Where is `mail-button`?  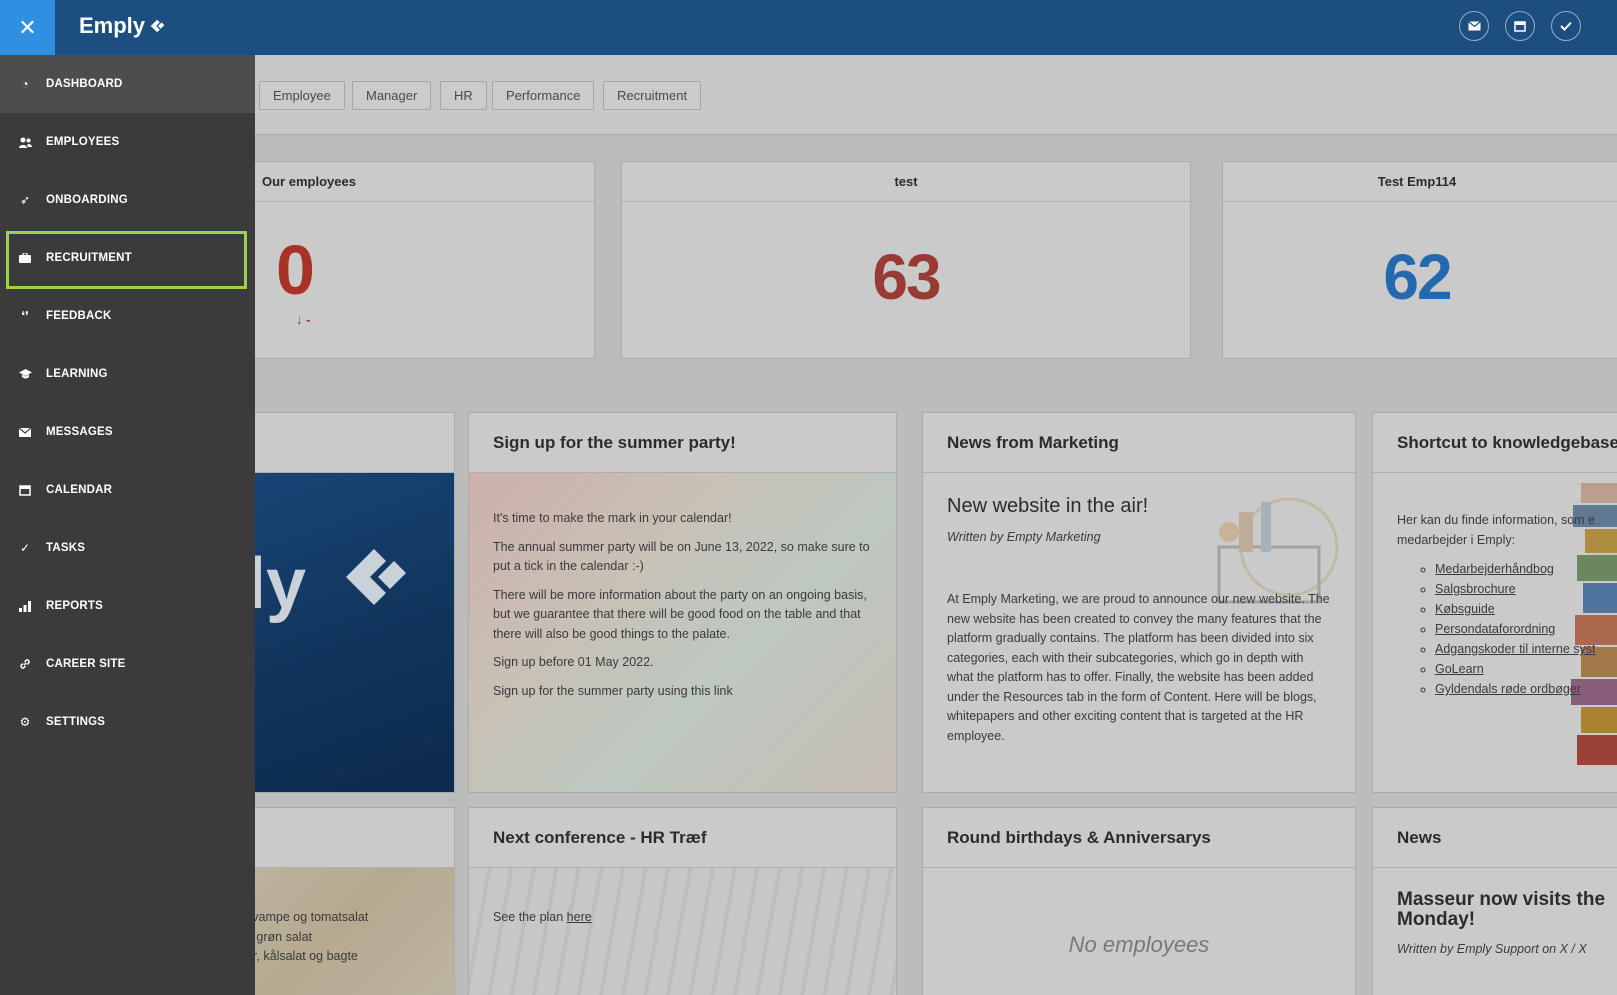
mail-button is located at coordinates (1474, 26).